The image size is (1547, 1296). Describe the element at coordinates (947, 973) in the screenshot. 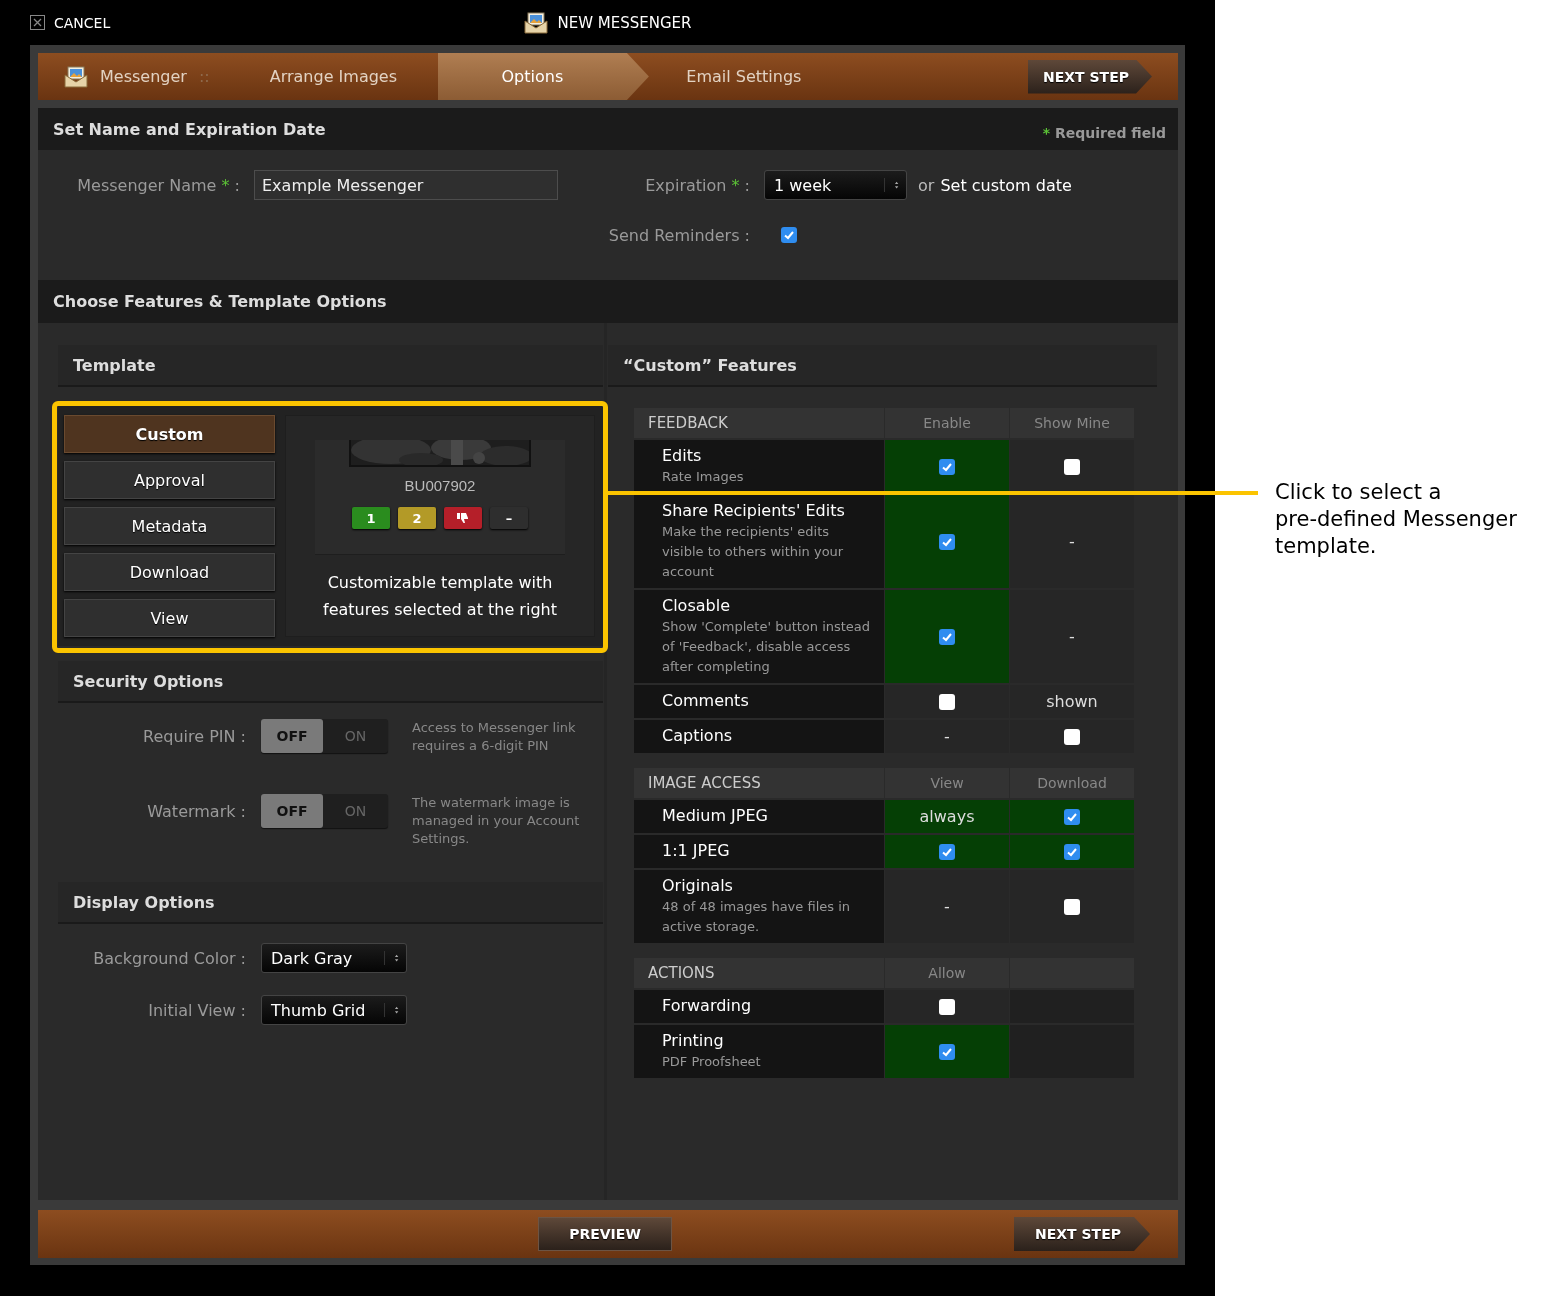

I see `column-header: Allow` at that location.